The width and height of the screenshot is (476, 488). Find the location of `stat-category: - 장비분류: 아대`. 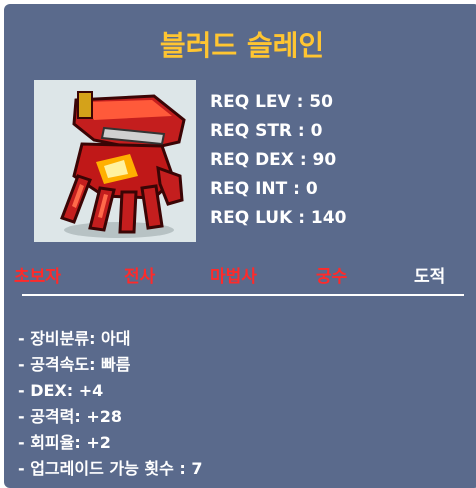

stat-category: - 장비분류: 아대 is located at coordinates (74, 338).